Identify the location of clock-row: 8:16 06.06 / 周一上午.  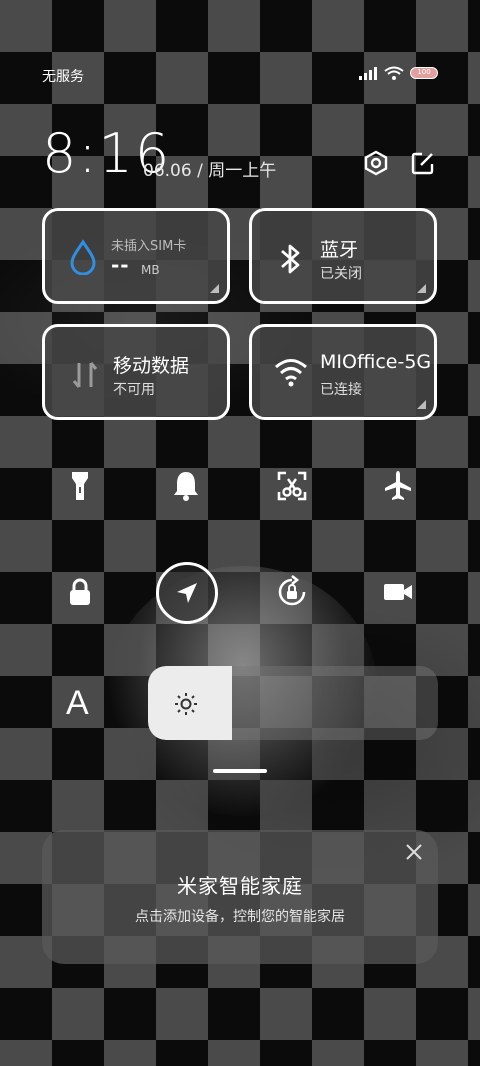
(242, 154).